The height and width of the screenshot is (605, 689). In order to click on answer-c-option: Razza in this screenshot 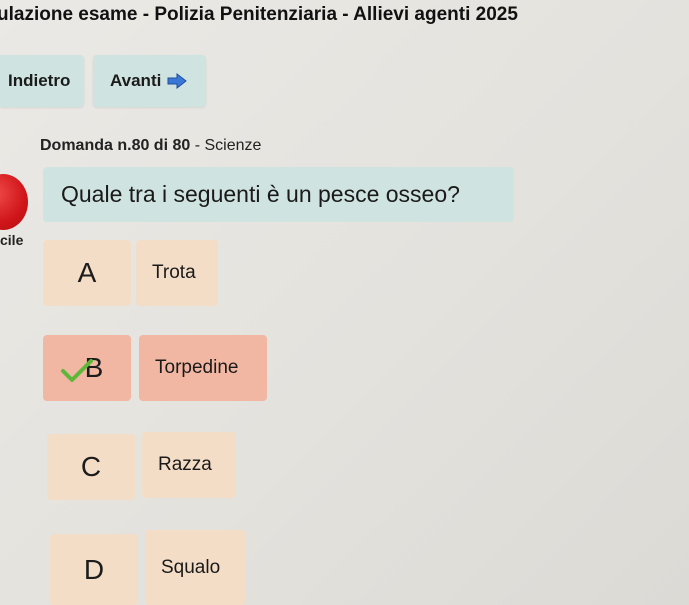, I will do `click(189, 465)`.